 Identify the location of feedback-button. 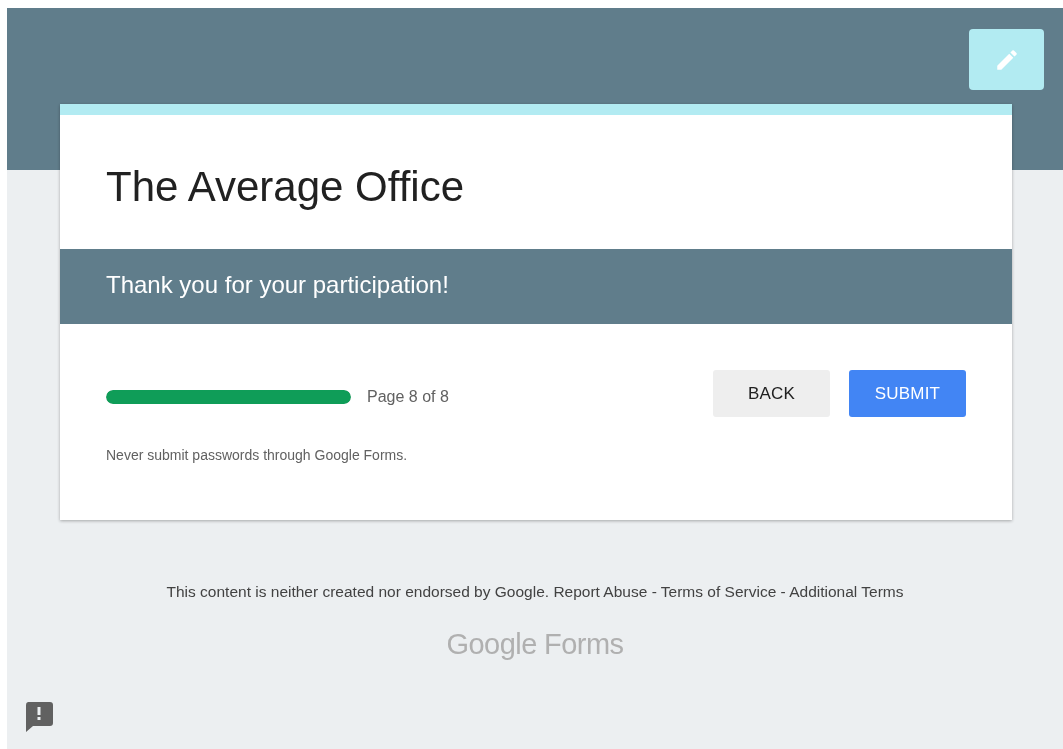
(39, 717).